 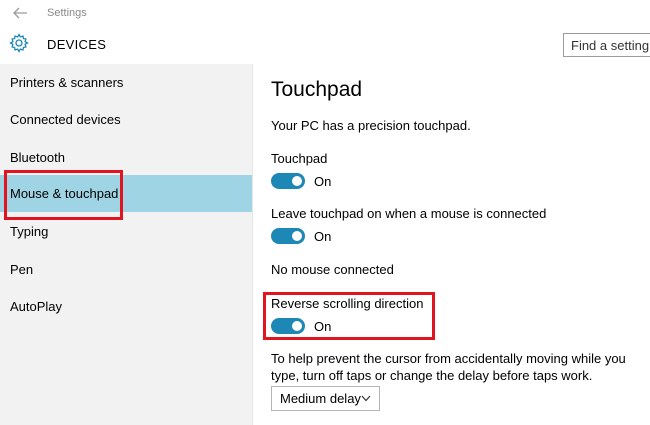 What do you see at coordinates (288, 181) in the screenshot?
I see `touchpad-toggle` at bounding box center [288, 181].